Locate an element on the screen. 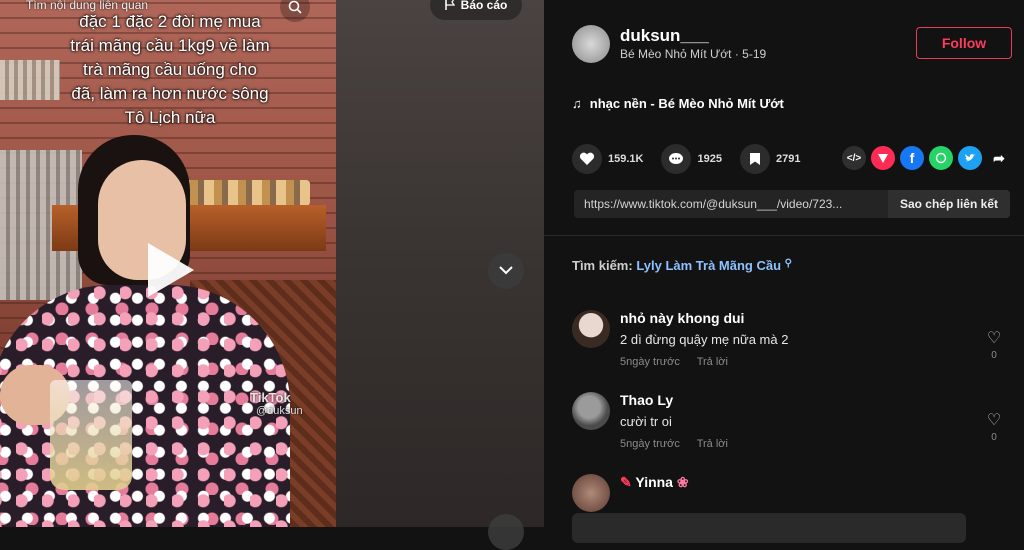  chevron-down-icon is located at coordinates (506, 271).